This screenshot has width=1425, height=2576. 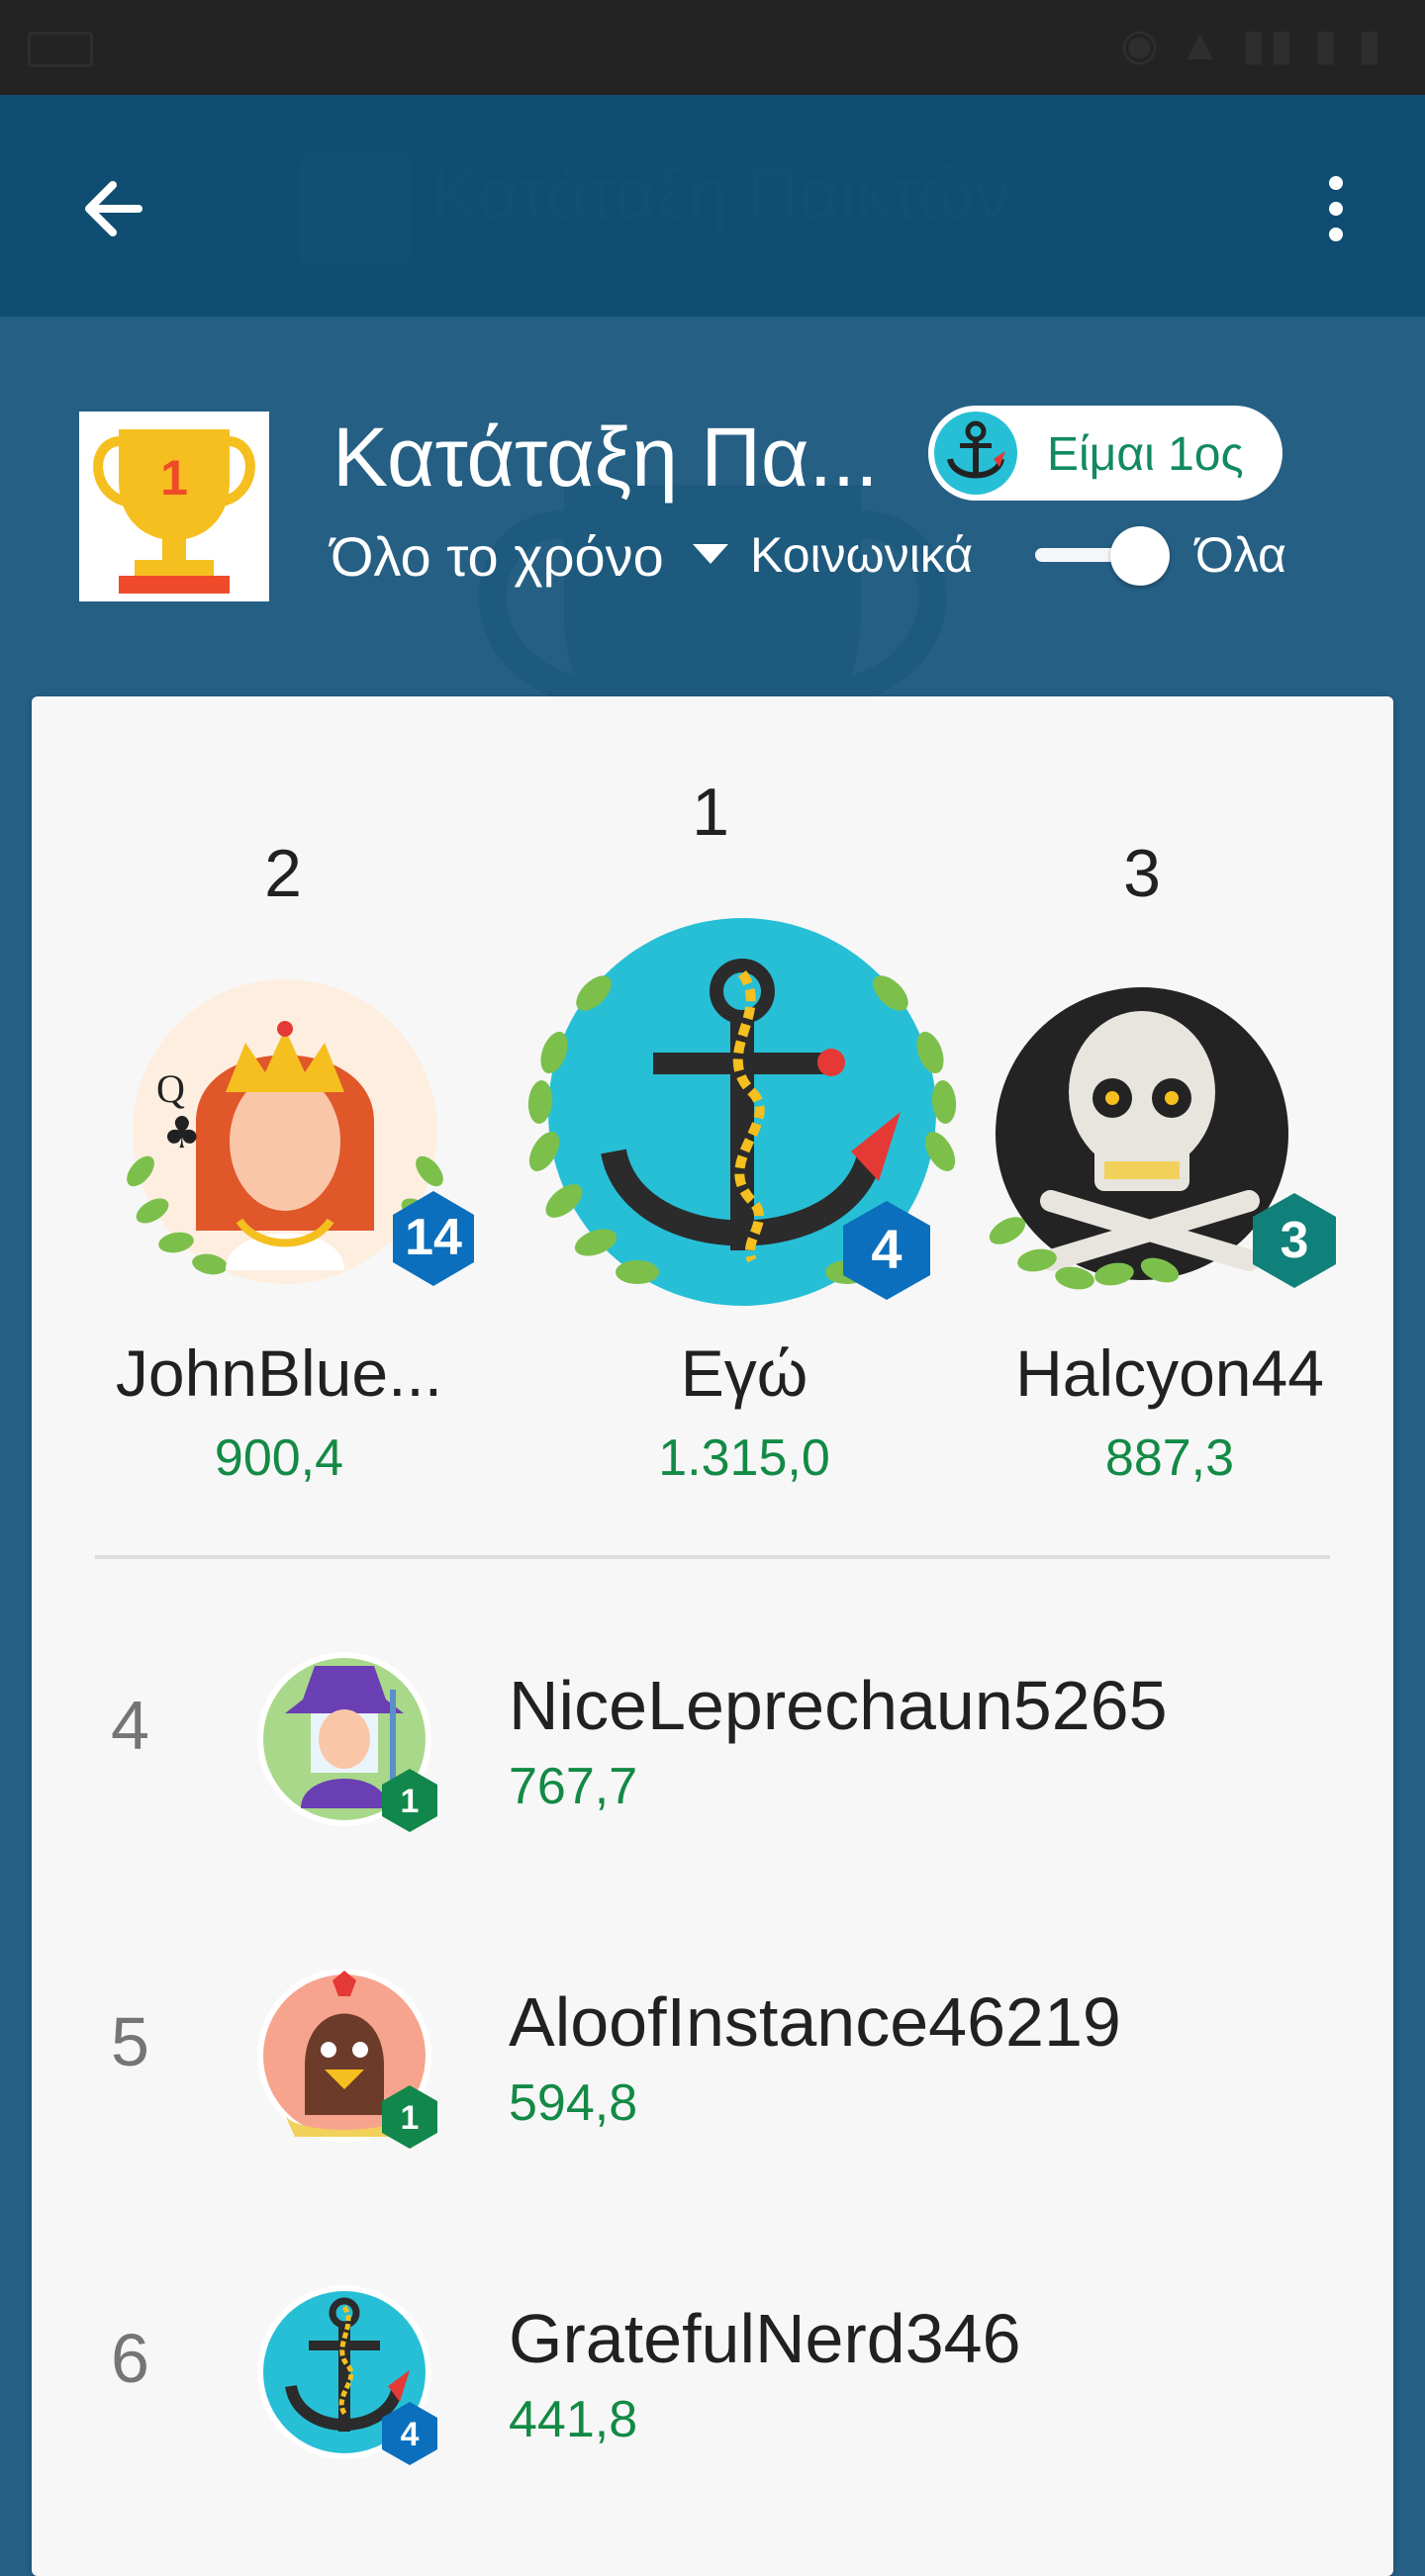 What do you see at coordinates (170, 1088) in the screenshot?
I see `svg-text: Q` at bounding box center [170, 1088].